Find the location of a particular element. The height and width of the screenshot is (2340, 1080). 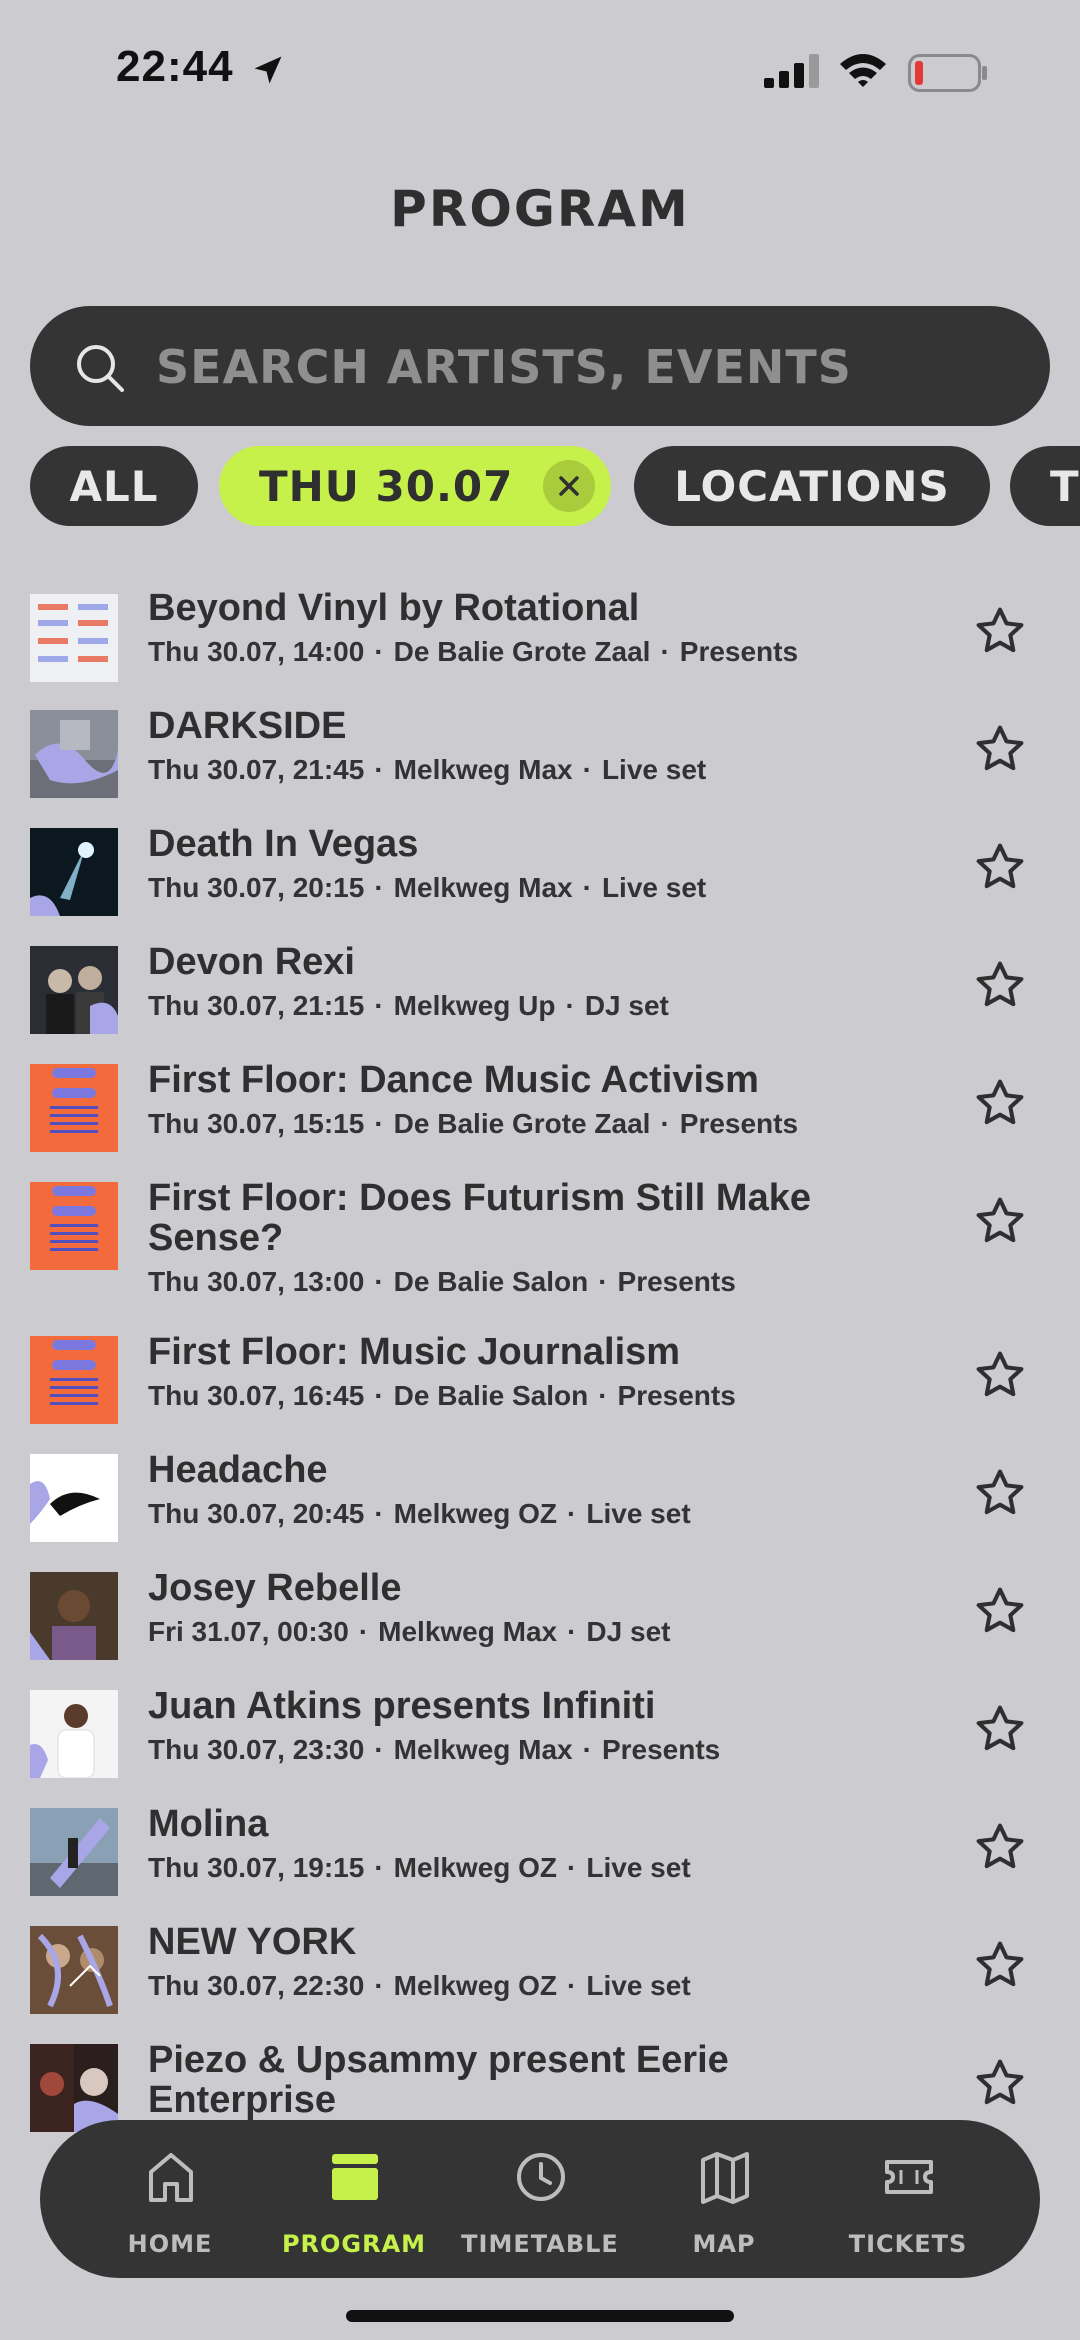

search-bar is located at coordinates (540, 366).